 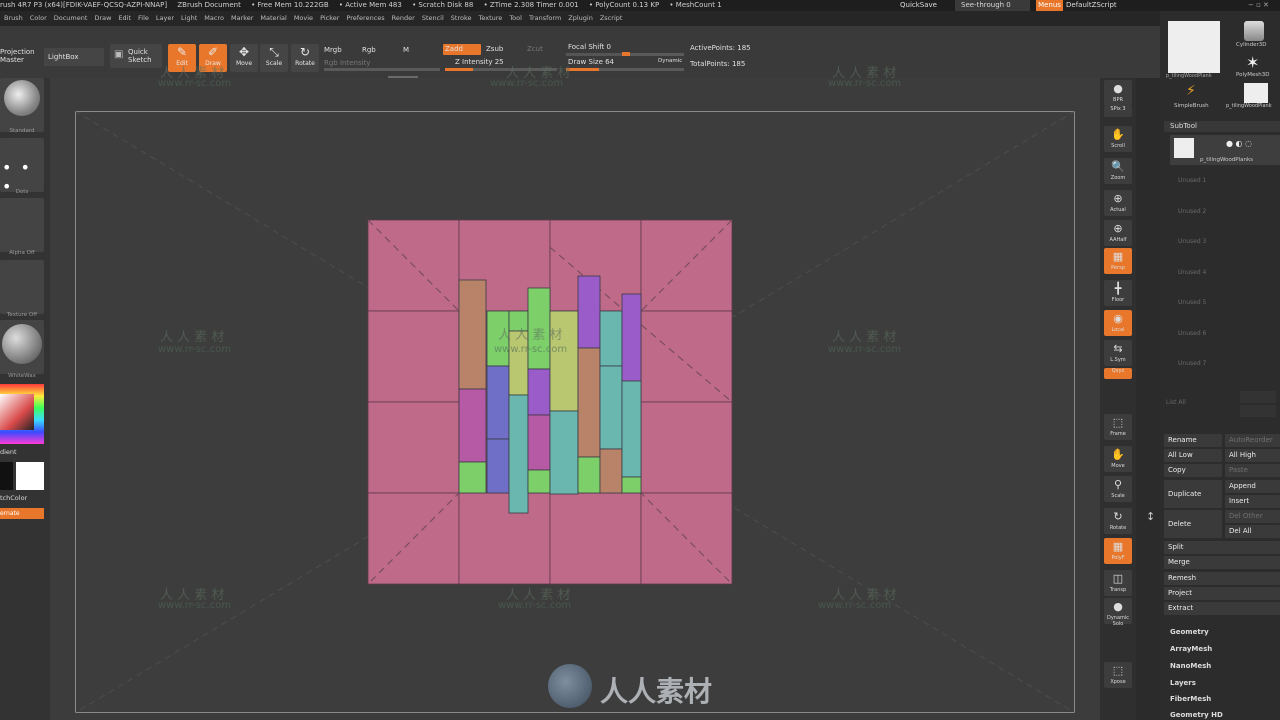 I want to click on polymesh-star-icon: ✶, so click(x=1252, y=62).